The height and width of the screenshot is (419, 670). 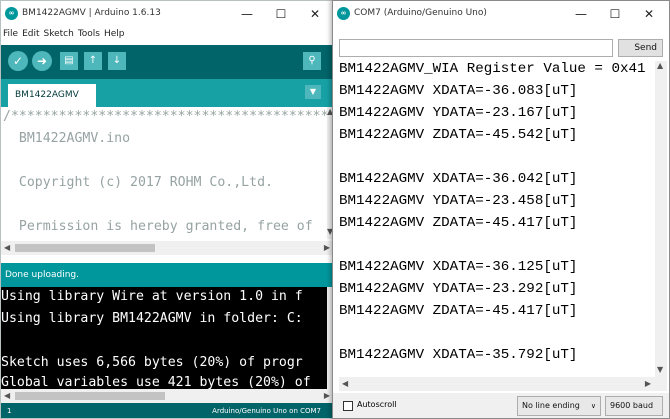 I want to click on serial-line: BM1422AGMV XDATA=-35.792[uT], so click(x=458, y=355).